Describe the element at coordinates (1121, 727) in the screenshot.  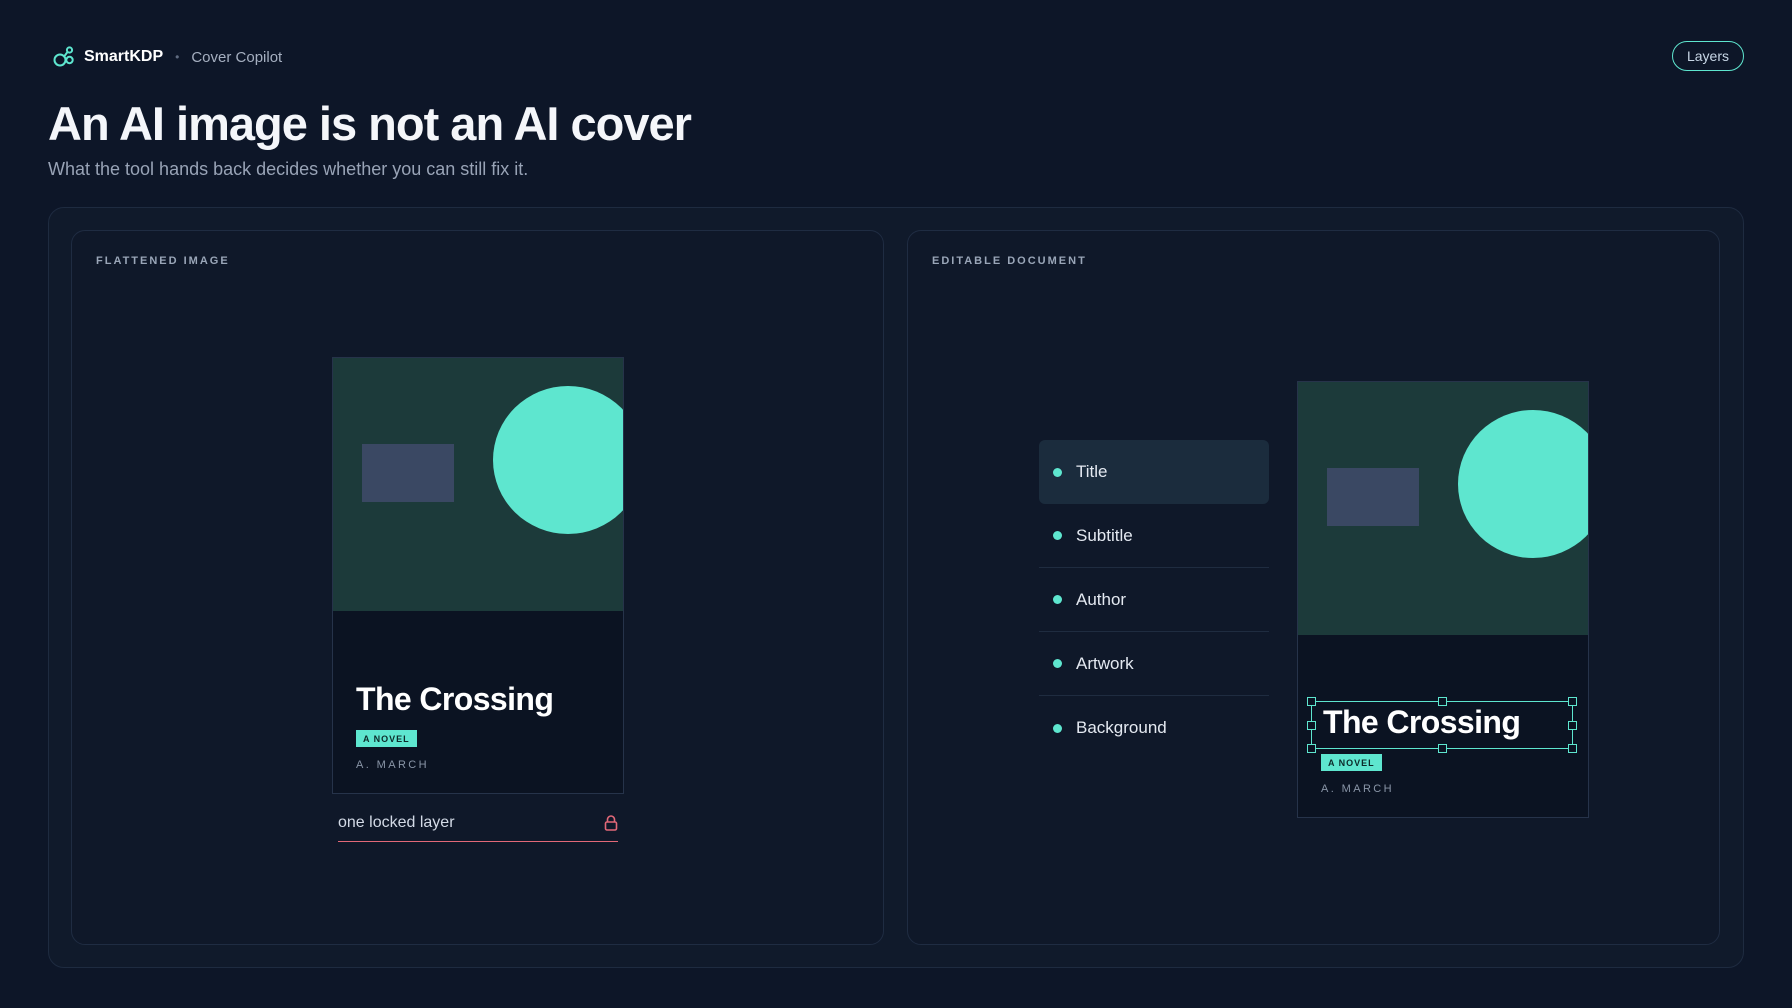
I see `layer-label: Background` at that location.